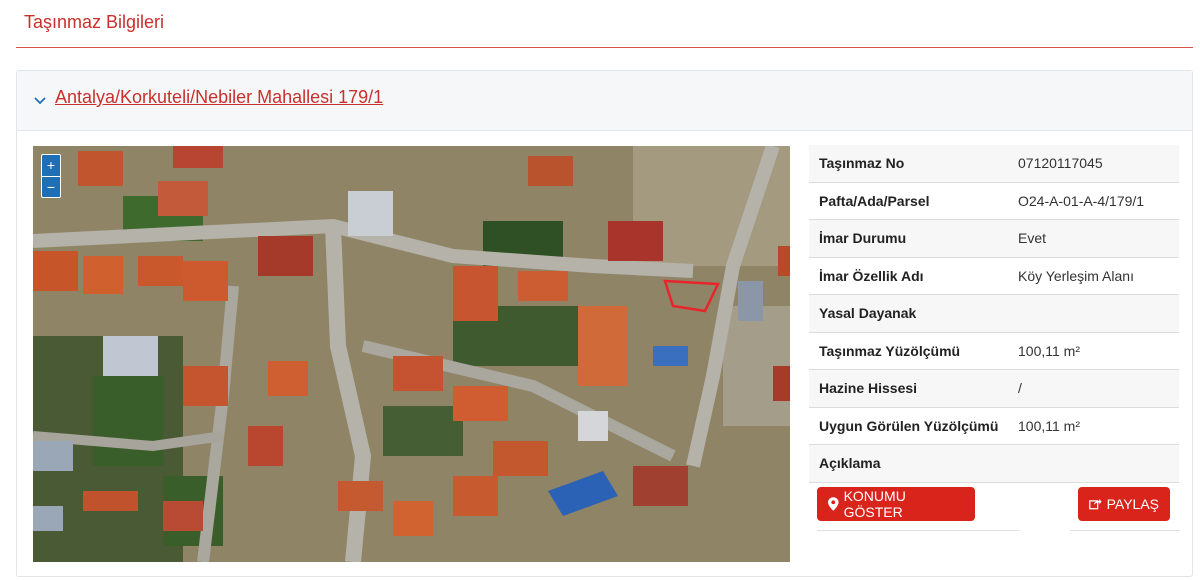 The width and height of the screenshot is (1200, 581). I want to click on chevron-down-icon, so click(40, 100).